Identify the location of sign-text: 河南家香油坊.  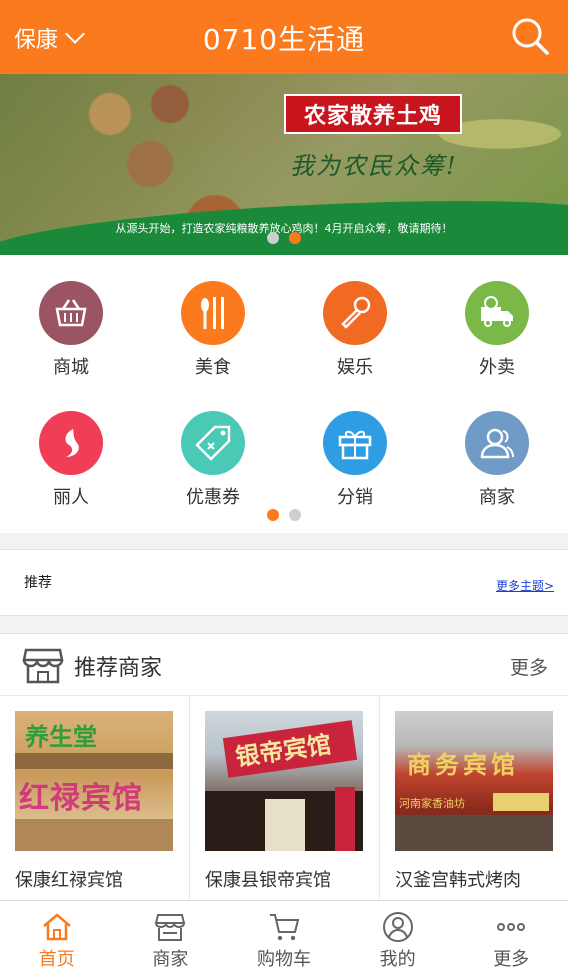
(432, 803).